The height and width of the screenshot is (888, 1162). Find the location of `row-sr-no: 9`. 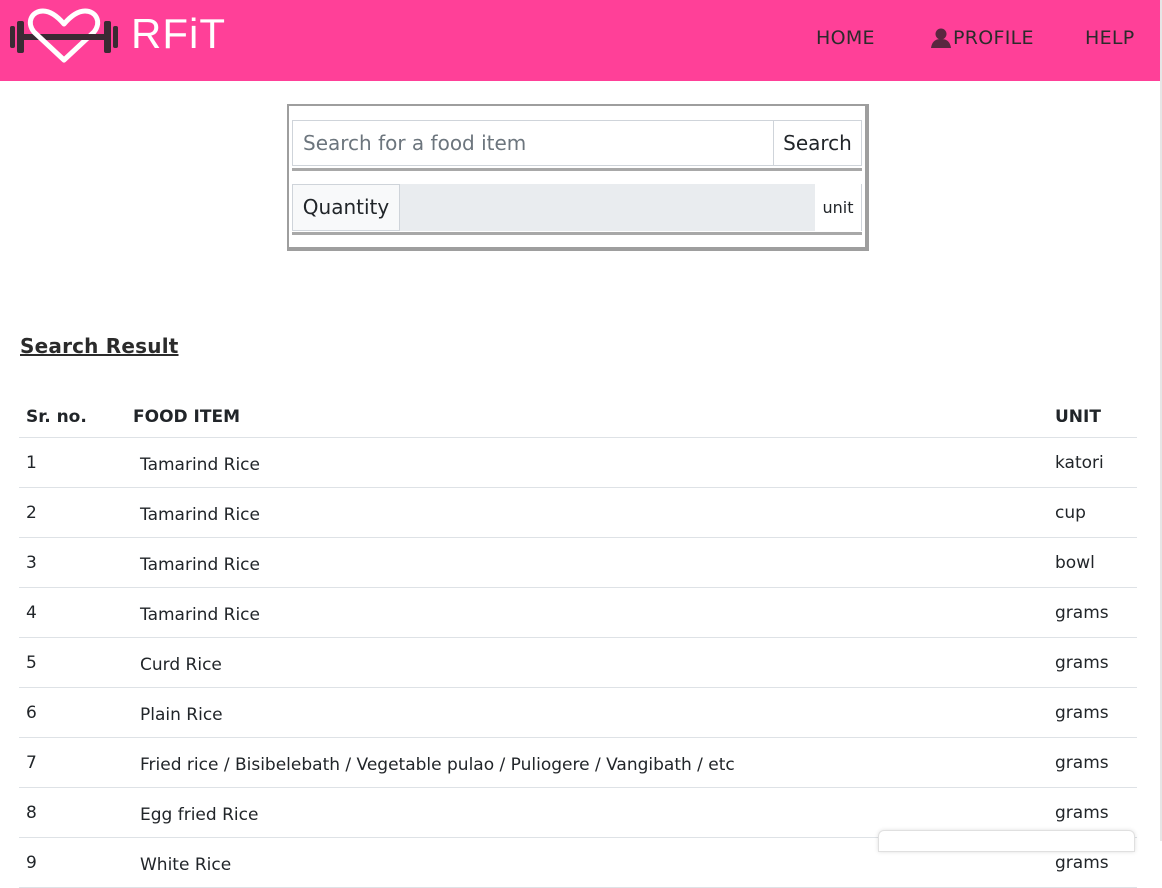

row-sr-no: 9 is located at coordinates (72, 862).